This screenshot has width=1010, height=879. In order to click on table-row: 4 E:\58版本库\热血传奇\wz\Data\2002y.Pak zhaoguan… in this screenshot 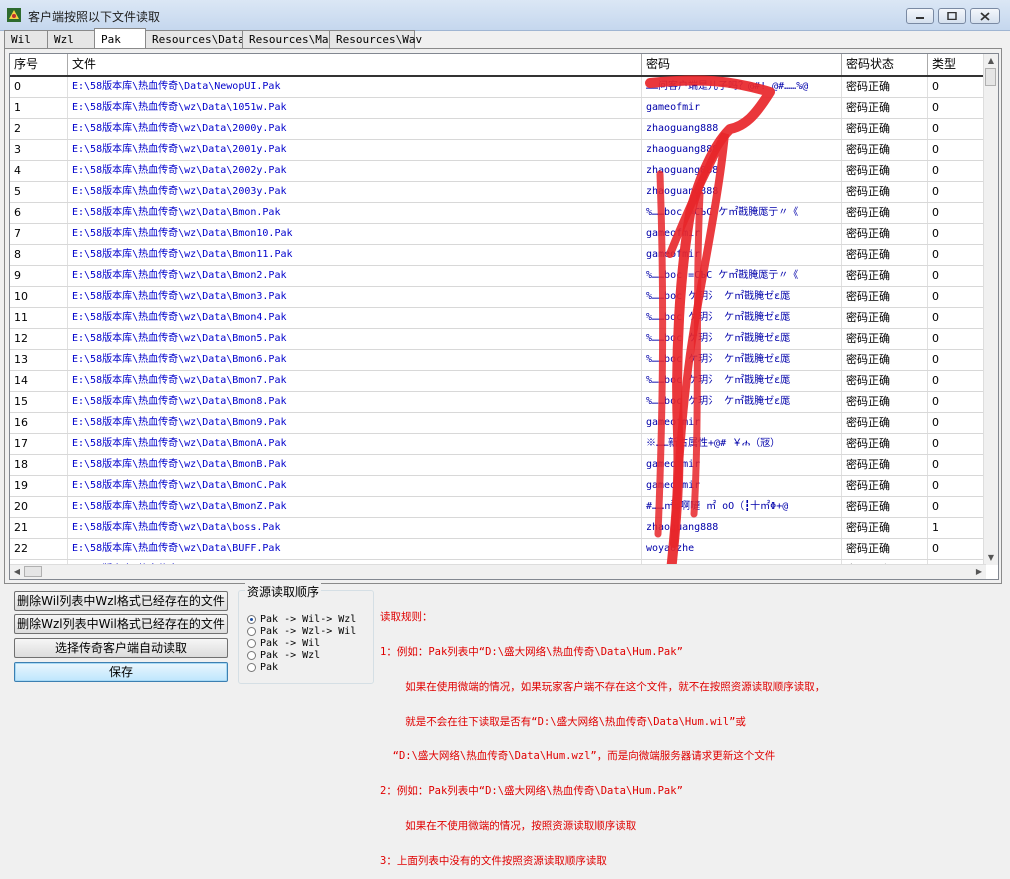, I will do `click(498, 171)`.